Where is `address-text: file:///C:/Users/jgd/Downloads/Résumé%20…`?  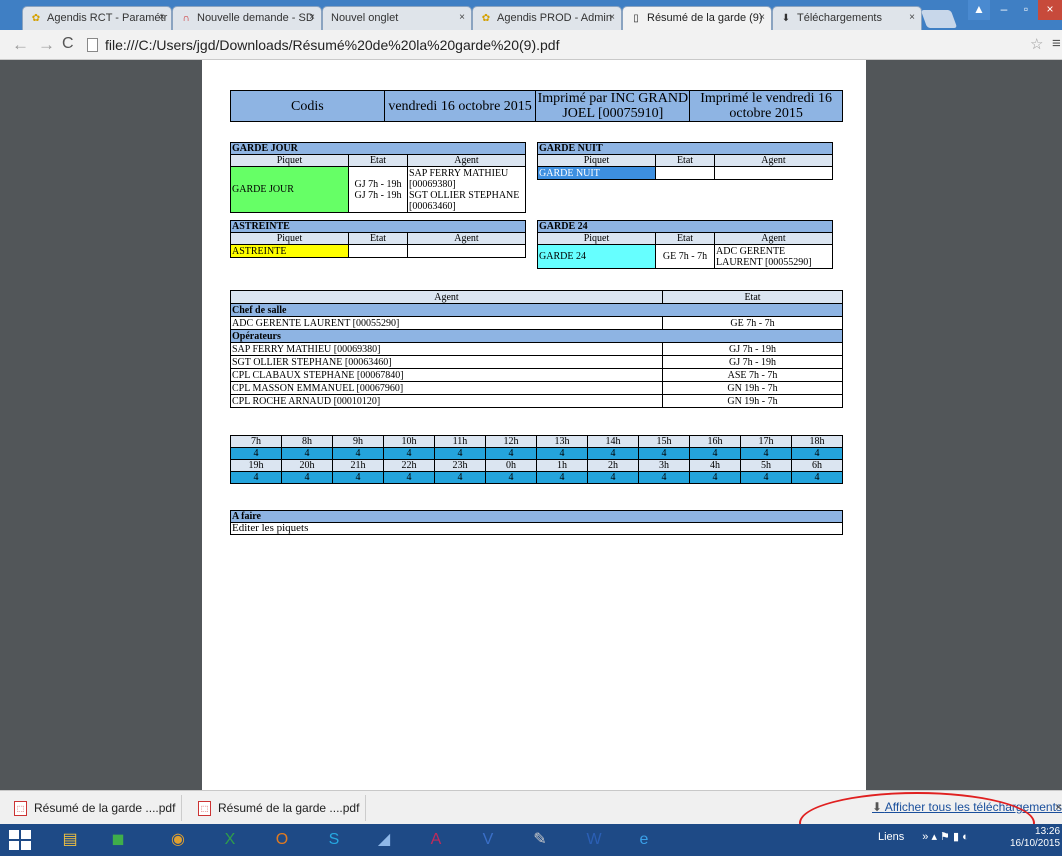
address-text: file:///C:/Users/jgd/Downloads/Résumé%20… is located at coordinates (332, 45).